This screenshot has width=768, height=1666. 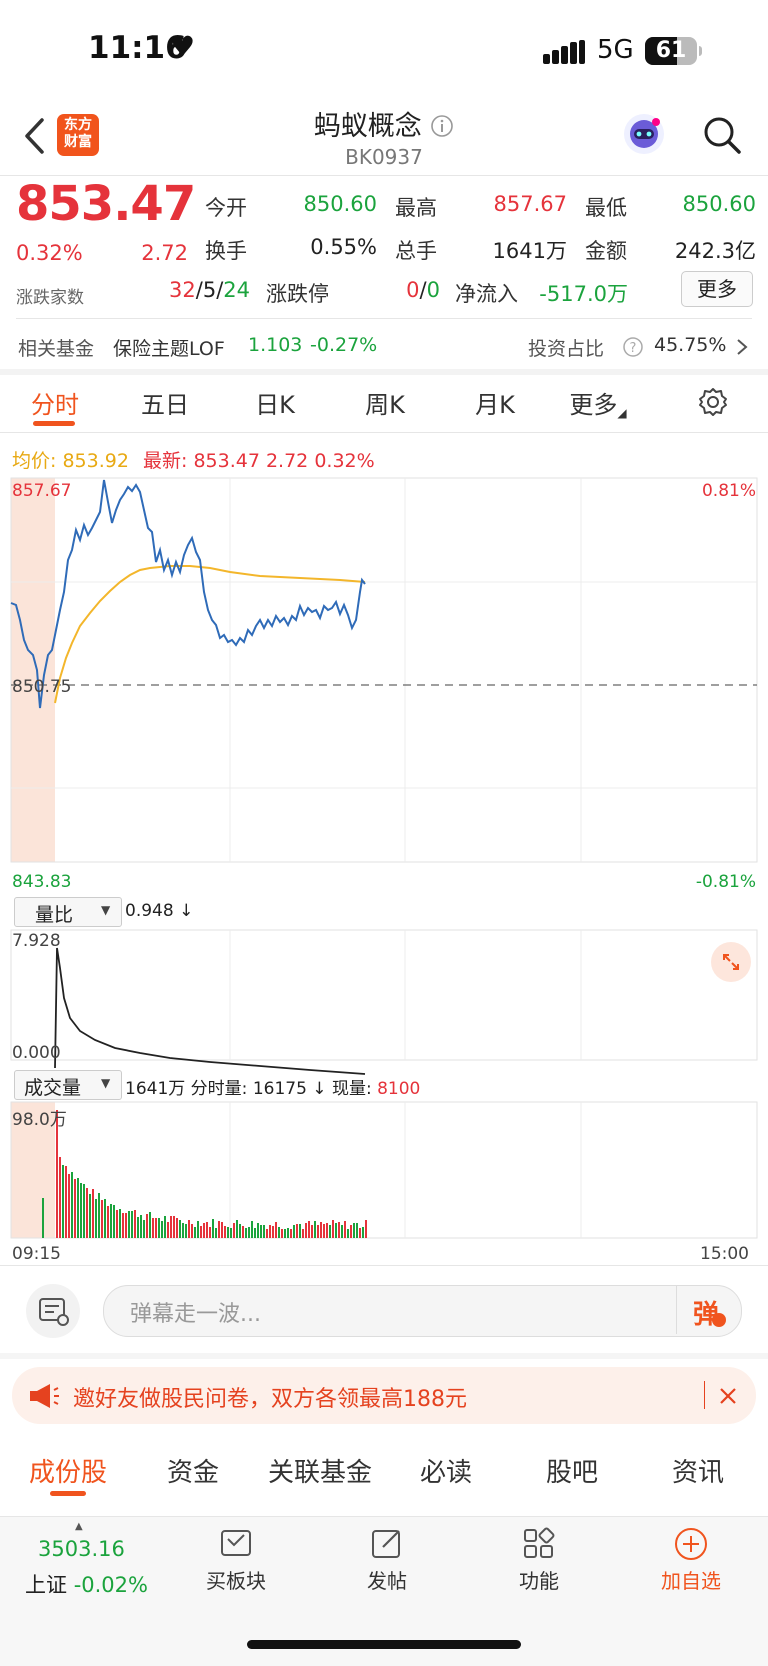 I want to click on indicator-select-1: 量比 ▼, so click(x=68, y=912).